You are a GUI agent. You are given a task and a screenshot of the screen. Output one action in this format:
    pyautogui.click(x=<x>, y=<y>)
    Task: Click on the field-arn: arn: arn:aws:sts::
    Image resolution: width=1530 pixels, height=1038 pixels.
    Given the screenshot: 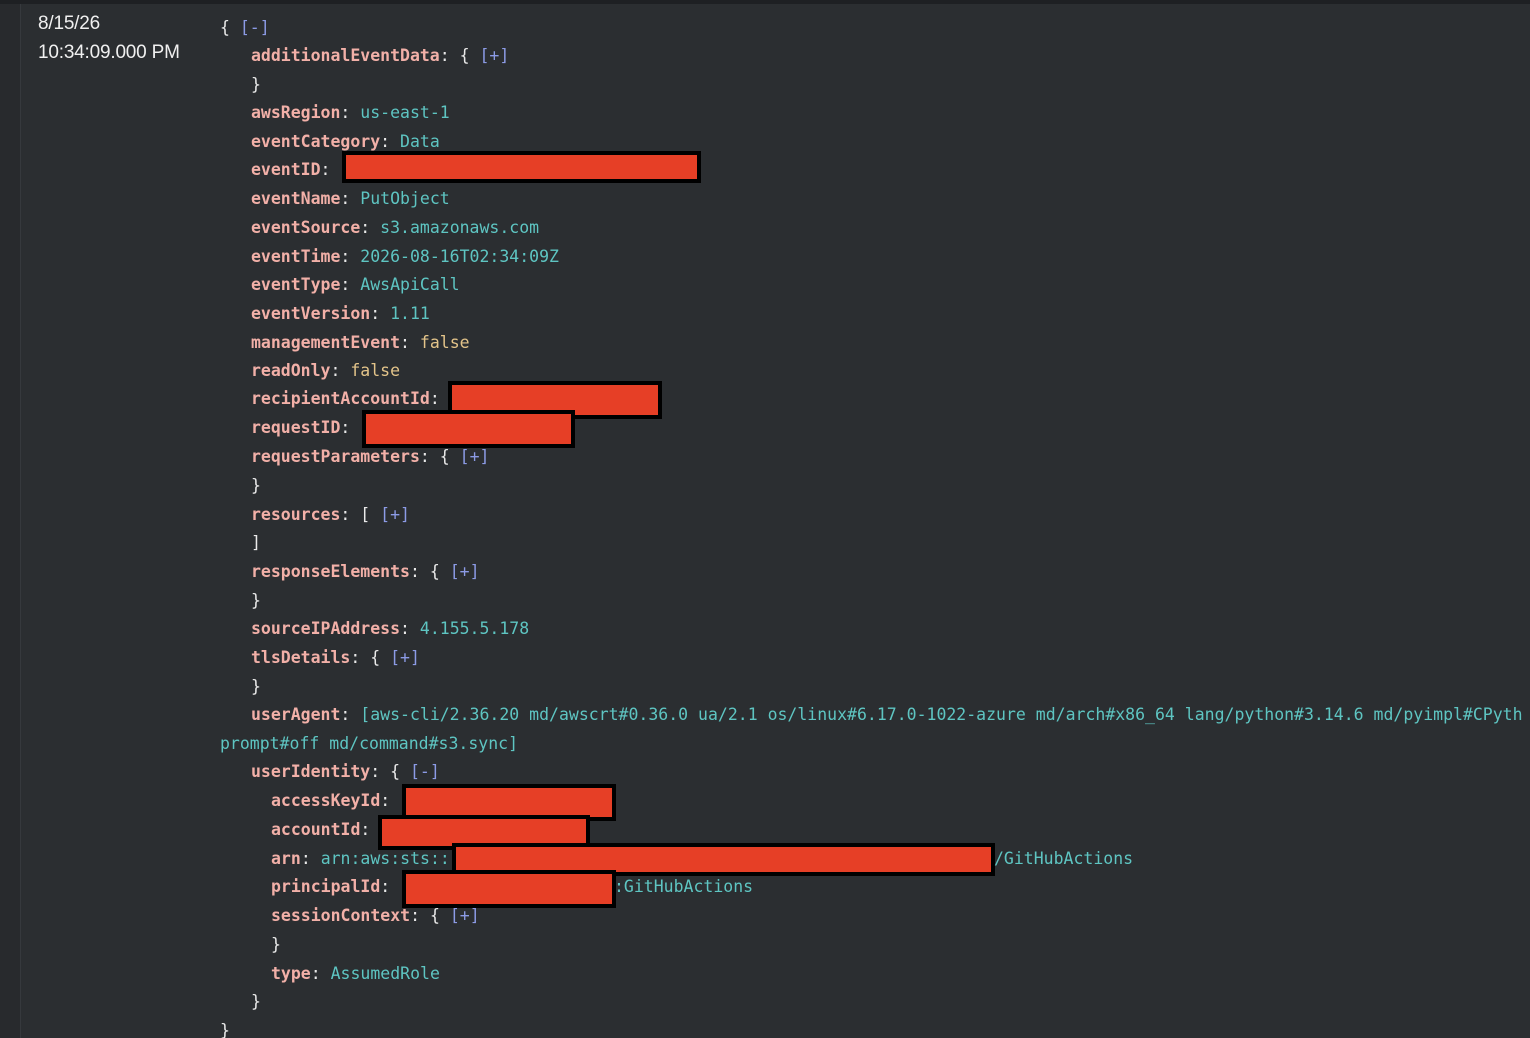 What is the action you would take?
    pyautogui.click(x=360, y=858)
    